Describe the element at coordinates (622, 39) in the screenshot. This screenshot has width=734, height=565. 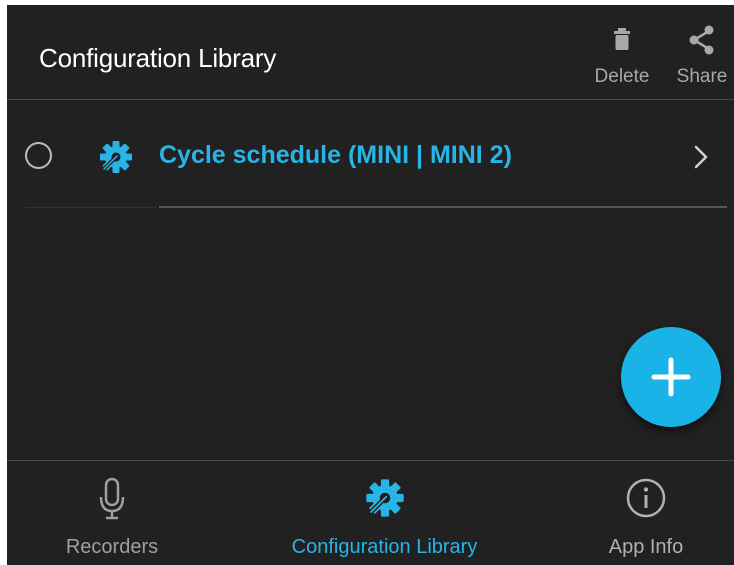
I see `trash-icon` at that location.